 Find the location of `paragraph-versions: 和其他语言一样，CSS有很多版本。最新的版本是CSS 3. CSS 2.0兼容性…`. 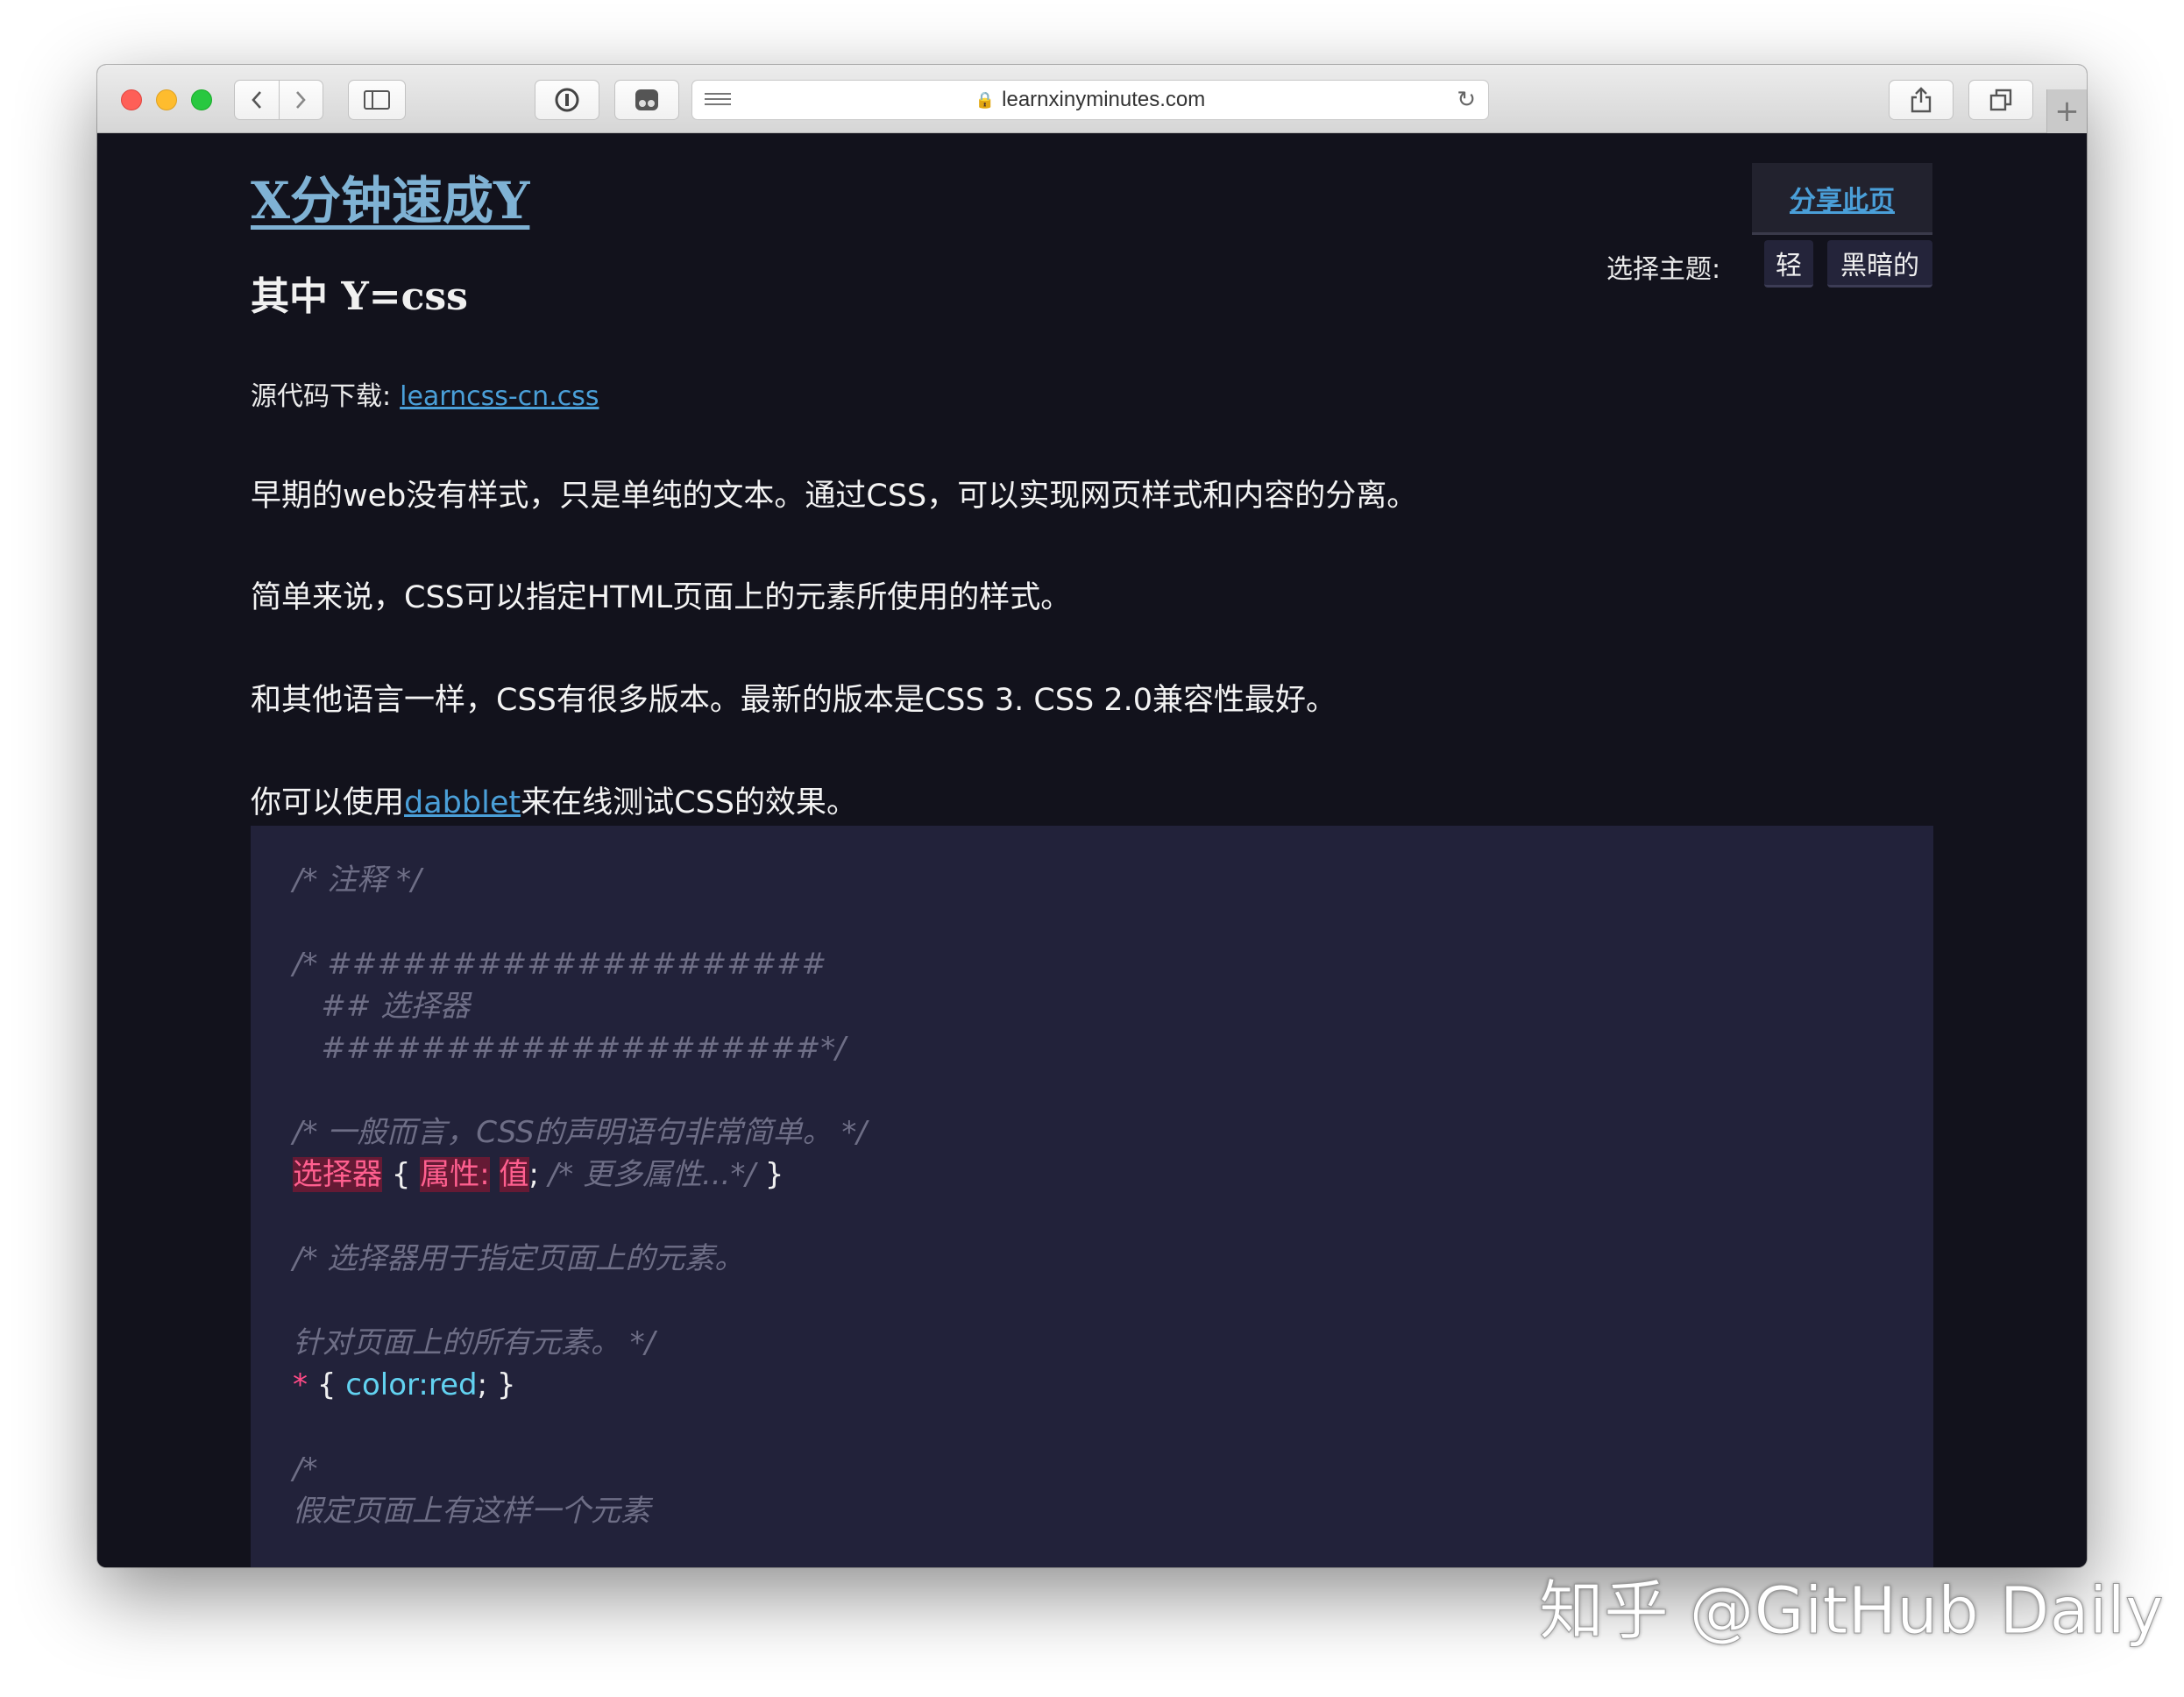

paragraph-versions: 和其他语言一样，CSS有很多版本。最新的版本是CSS 3. CSS 2.0兼容性… is located at coordinates (794, 700).